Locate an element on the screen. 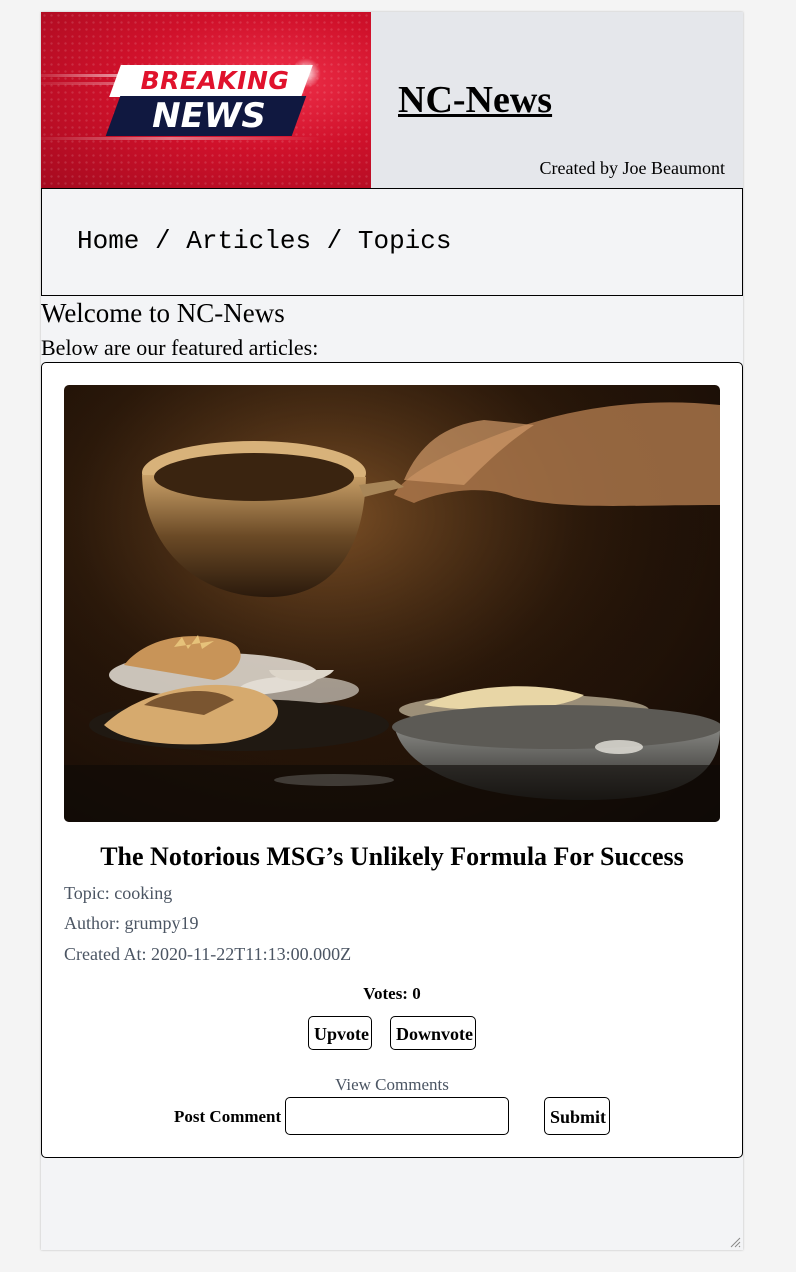  downvote-button: Downvote is located at coordinates (433, 1033).